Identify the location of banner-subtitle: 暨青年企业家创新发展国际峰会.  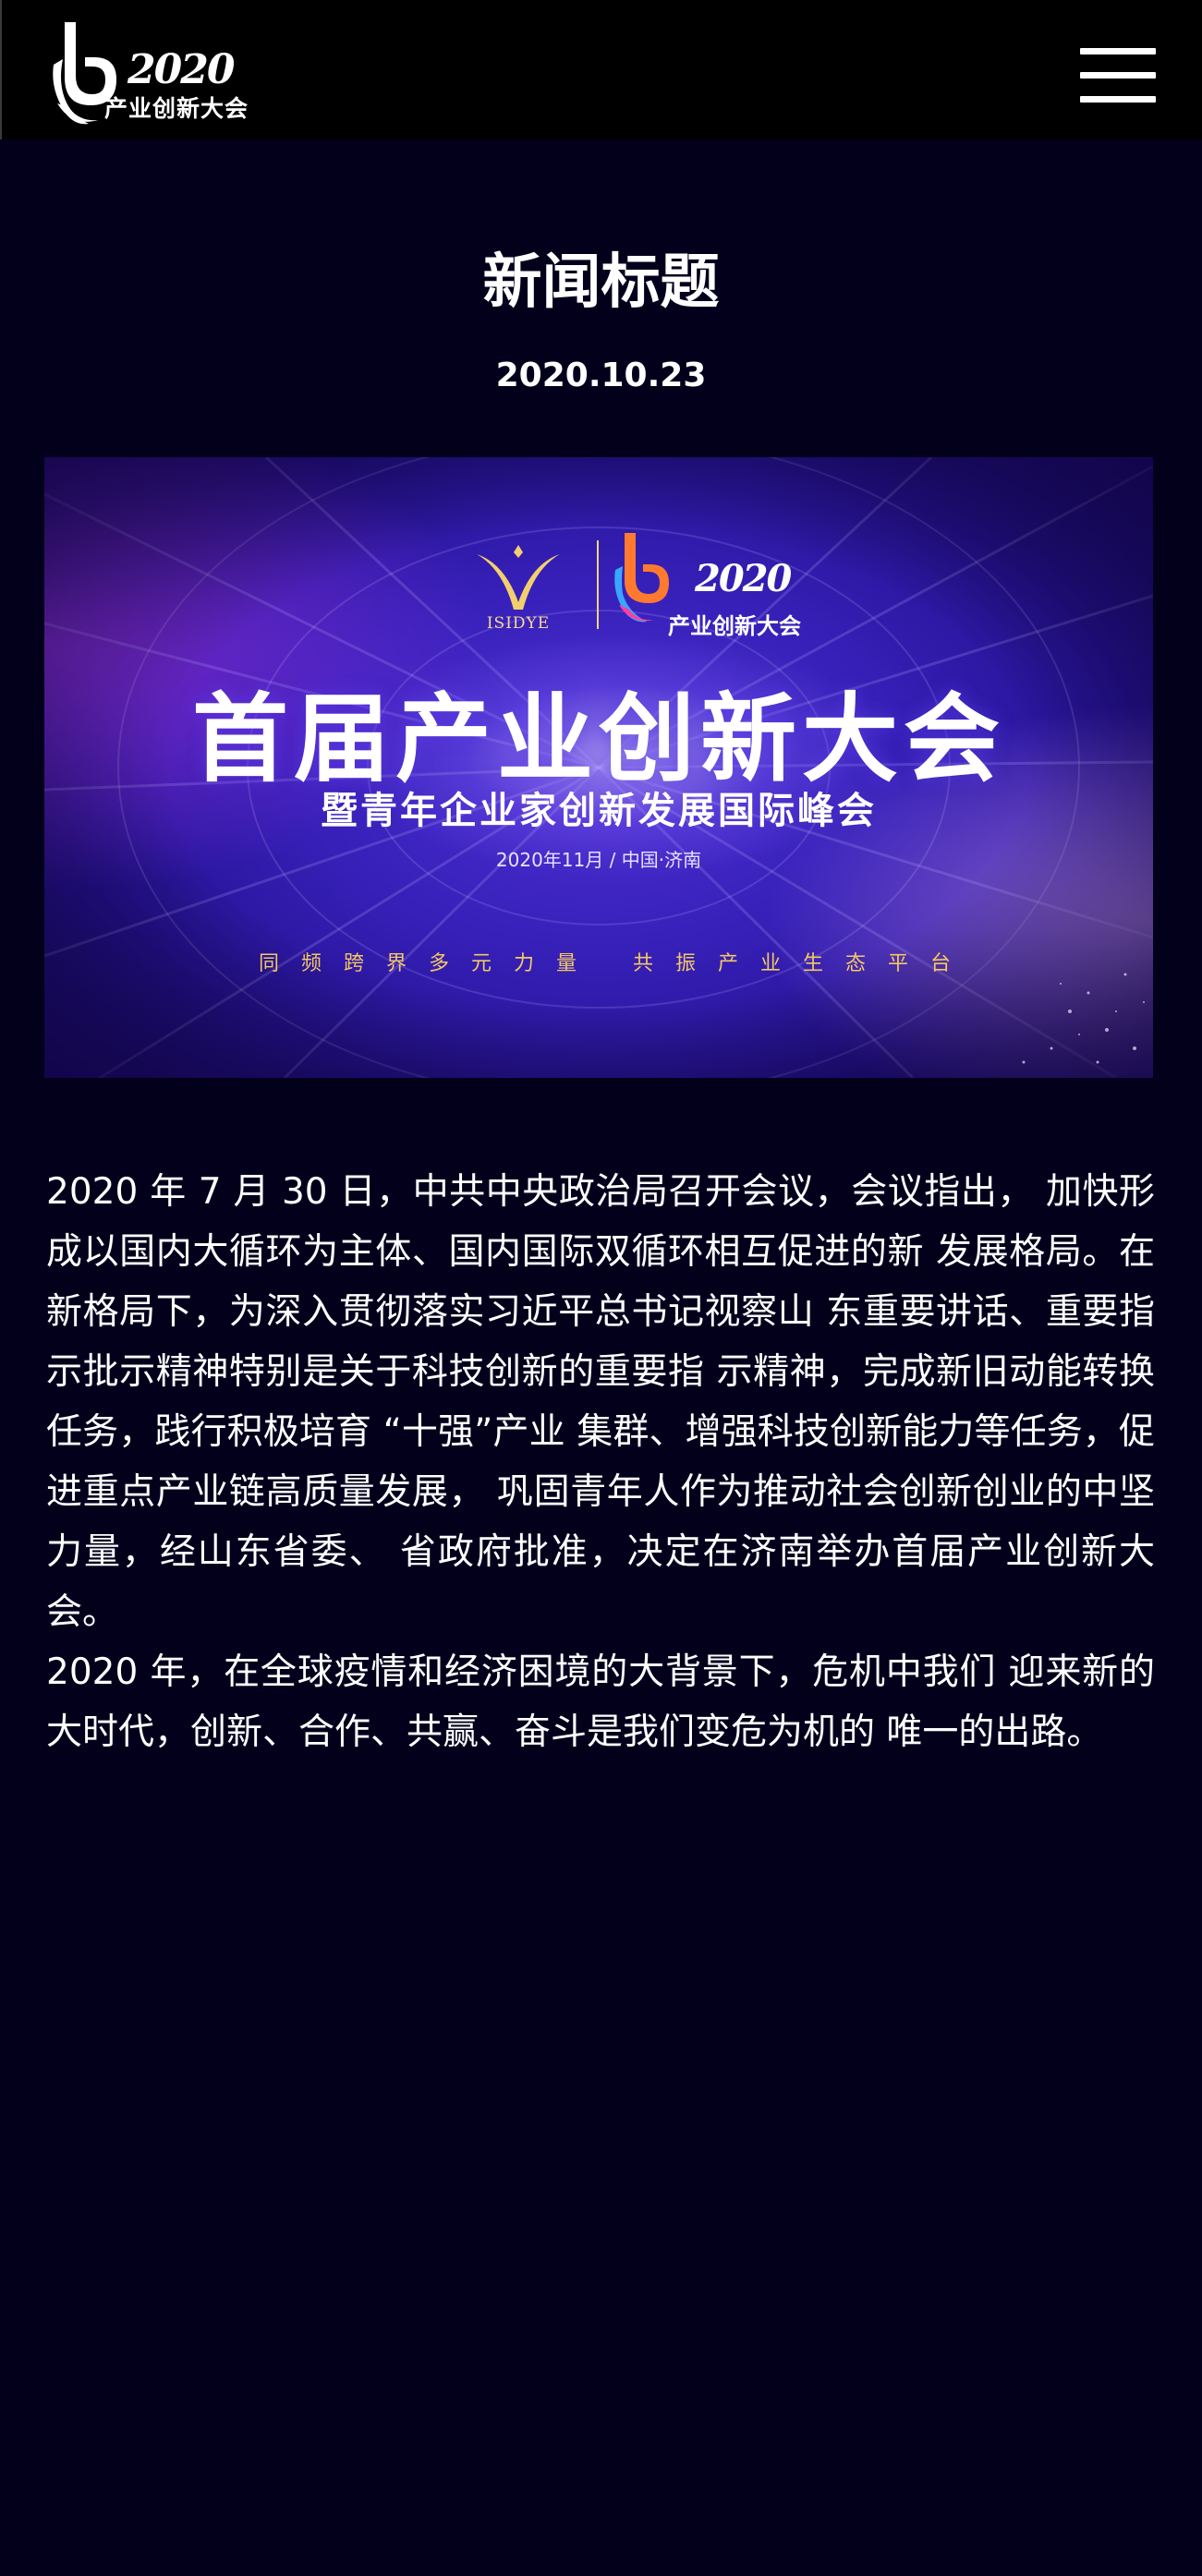
(599, 811).